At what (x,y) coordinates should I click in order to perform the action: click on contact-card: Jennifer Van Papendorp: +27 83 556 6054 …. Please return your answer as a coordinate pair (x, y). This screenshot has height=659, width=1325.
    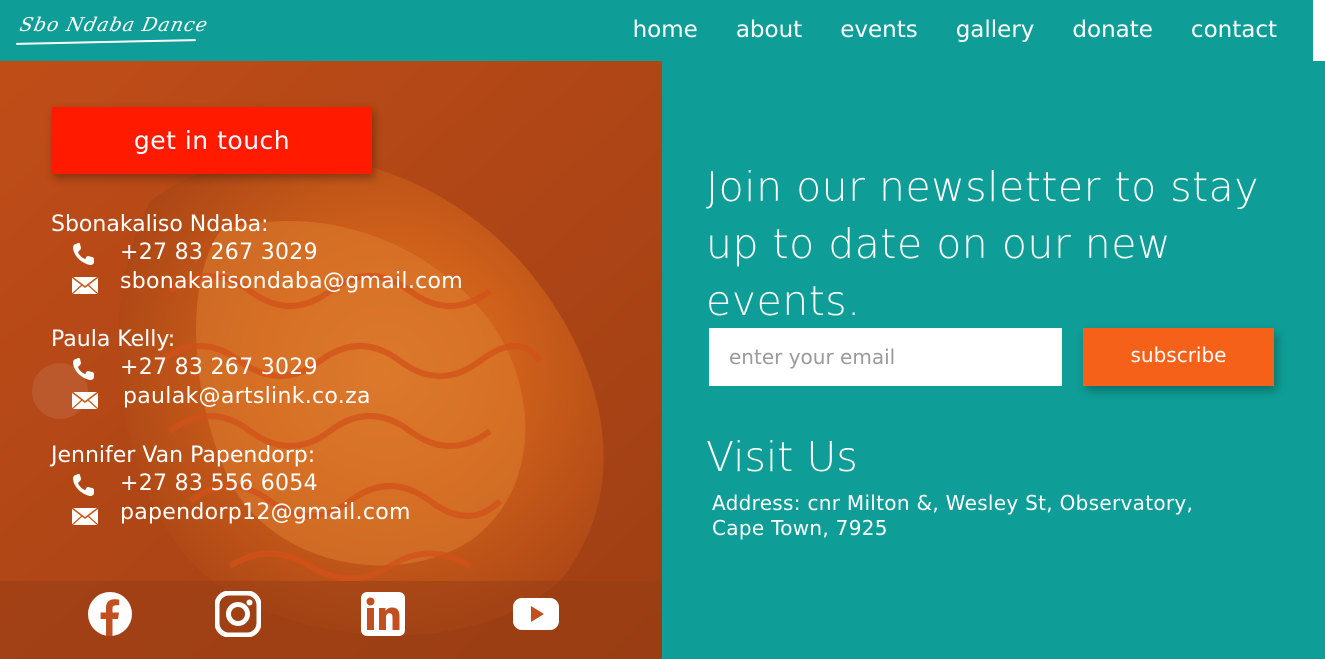
    Looking at the image, I should click on (230, 485).